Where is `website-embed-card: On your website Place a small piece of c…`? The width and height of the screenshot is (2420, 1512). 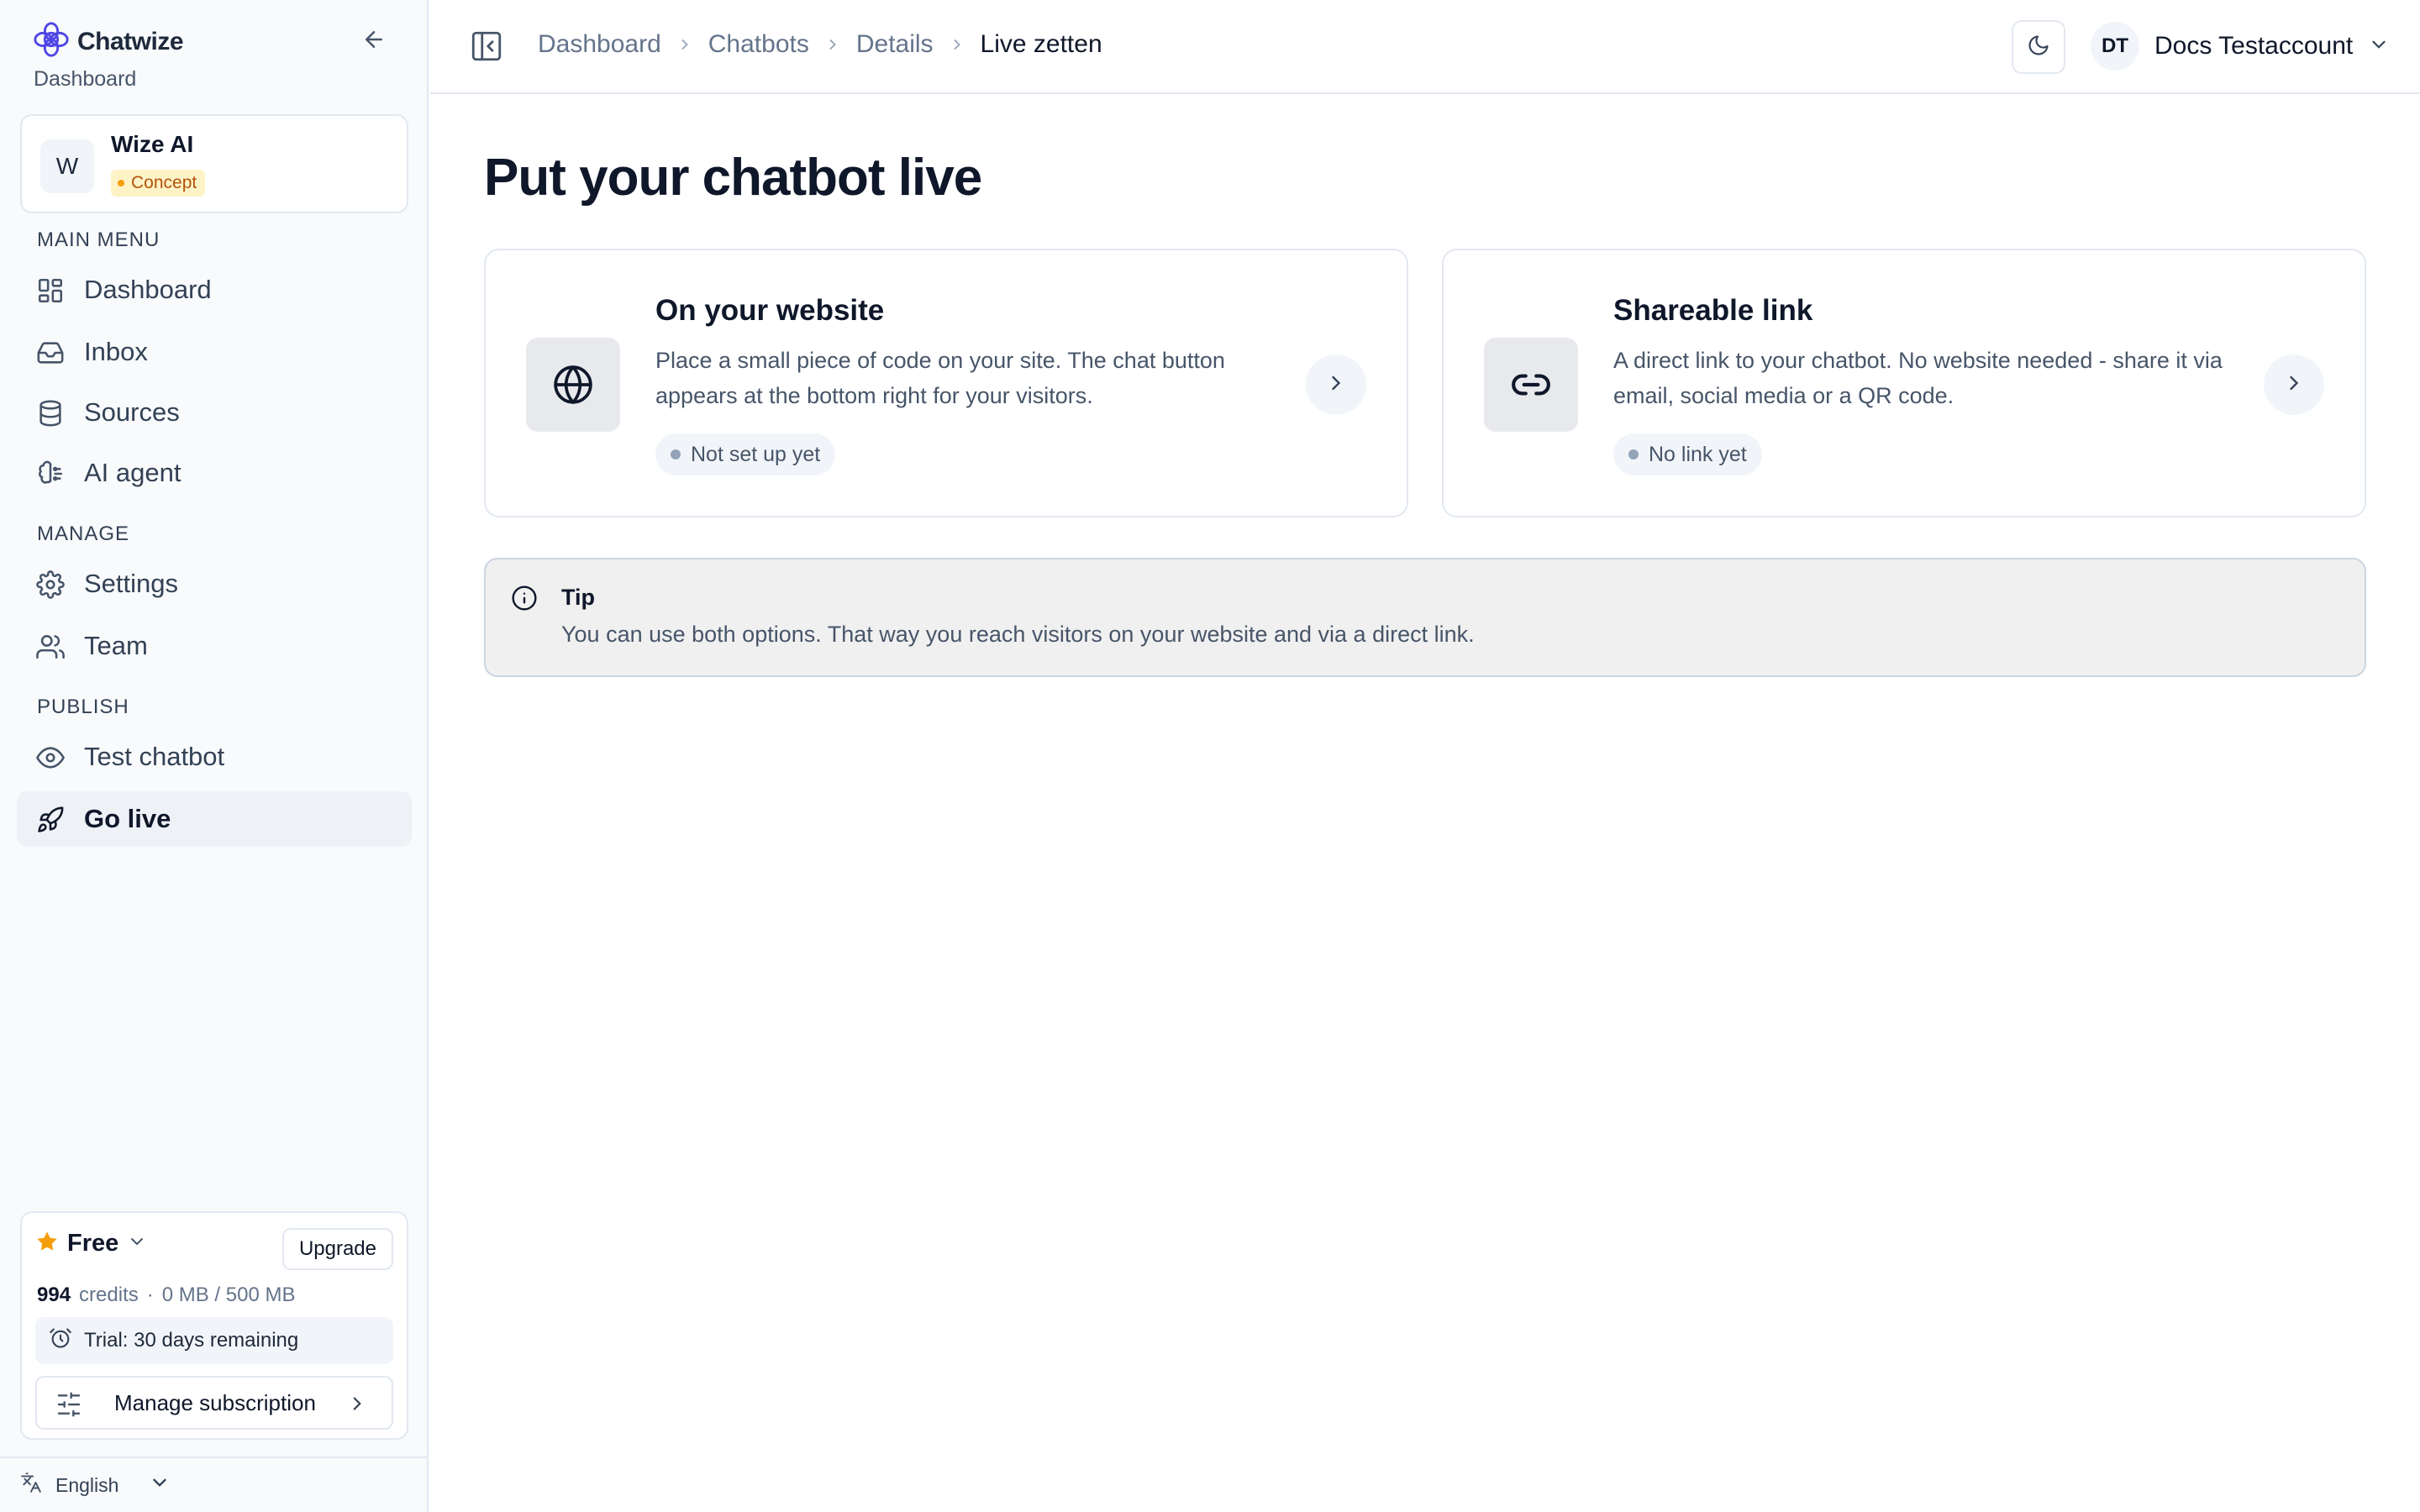
website-embed-card: On your website Place a small piece of c… is located at coordinates (946, 383).